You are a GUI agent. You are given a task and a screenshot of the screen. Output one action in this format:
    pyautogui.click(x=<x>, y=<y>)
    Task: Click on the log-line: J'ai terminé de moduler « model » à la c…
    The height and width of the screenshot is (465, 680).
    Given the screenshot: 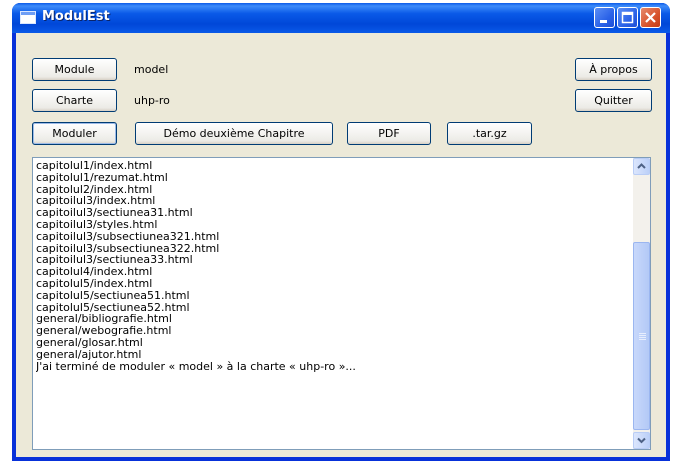 What is the action you would take?
    pyautogui.click(x=196, y=366)
    